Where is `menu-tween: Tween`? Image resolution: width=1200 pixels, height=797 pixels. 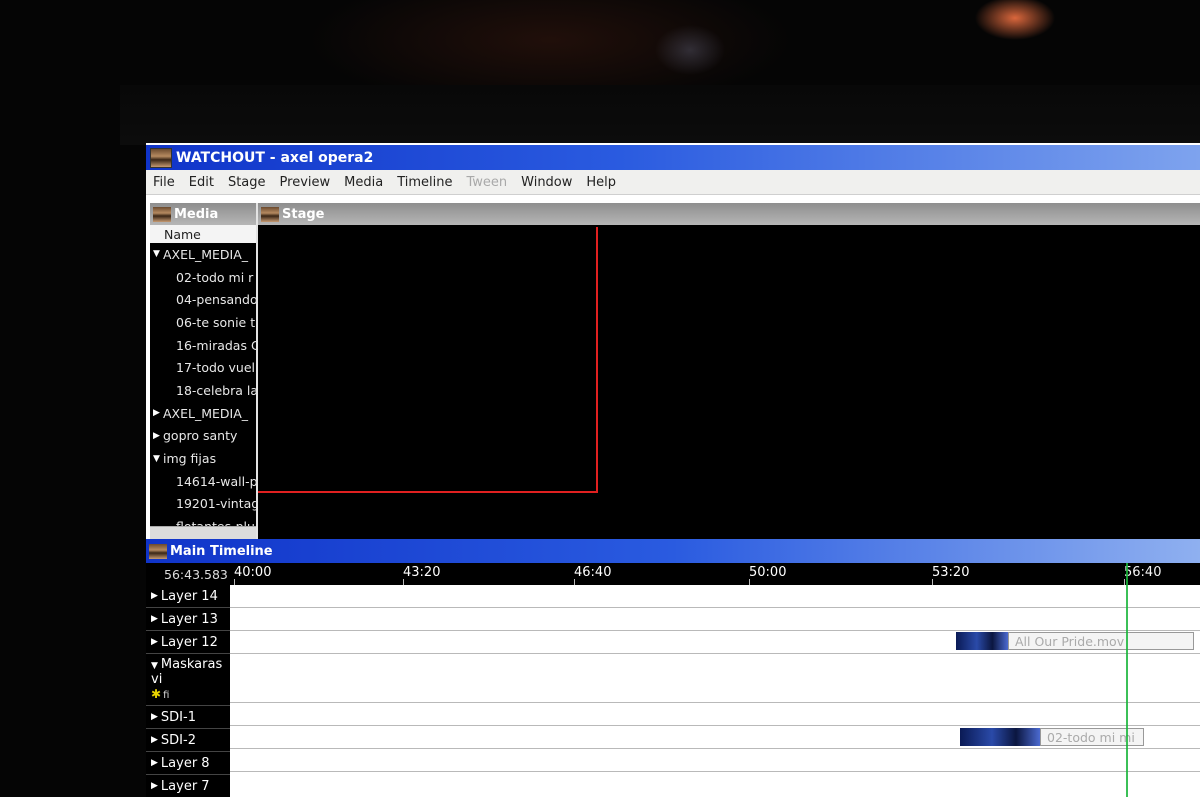
menu-tween: Tween is located at coordinates (487, 182).